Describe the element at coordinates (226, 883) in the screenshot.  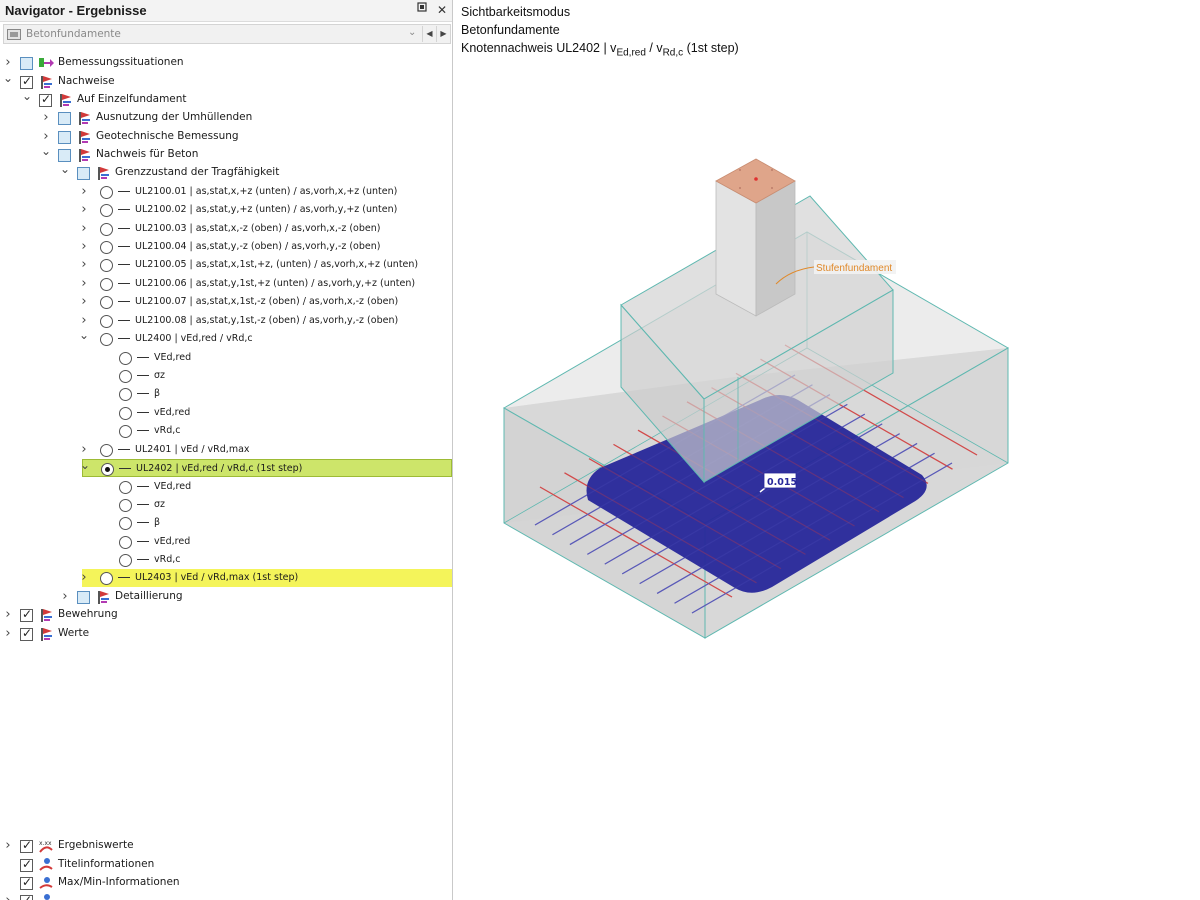
I see `tree-item: Max/Min-Informationen` at that location.